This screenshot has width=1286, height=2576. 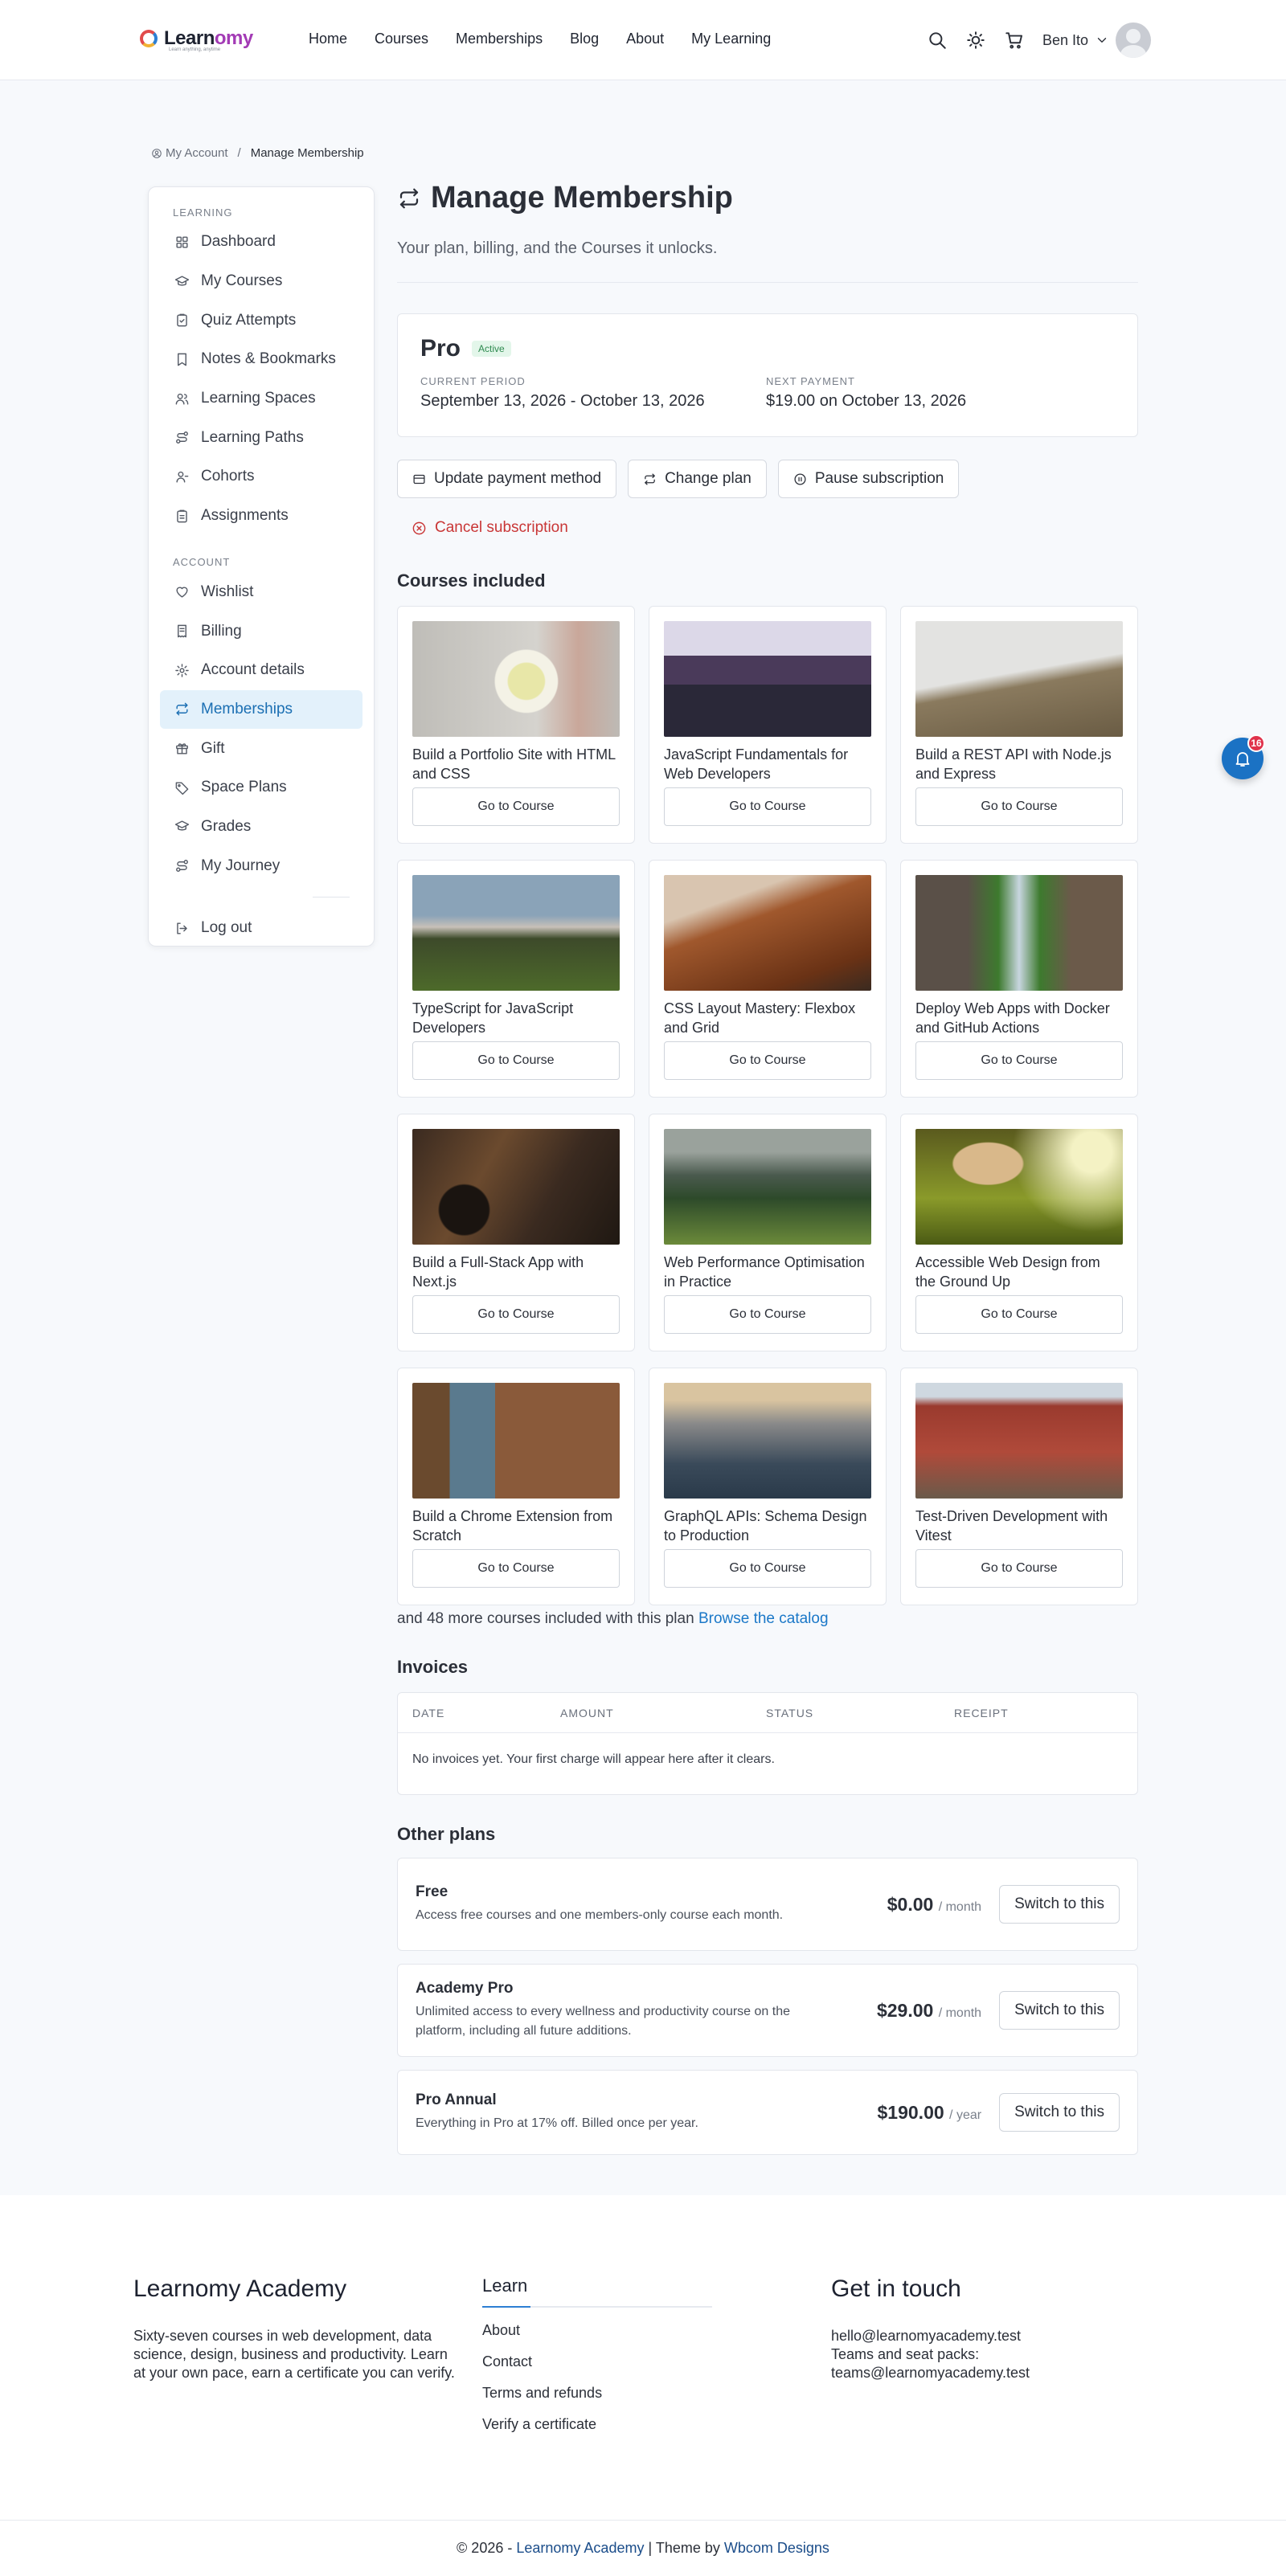 What do you see at coordinates (992, 2336) in the screenshot?
I see `footer-contact-email: hello@learnomyacademy.test` at bounding box center [992, 2336].